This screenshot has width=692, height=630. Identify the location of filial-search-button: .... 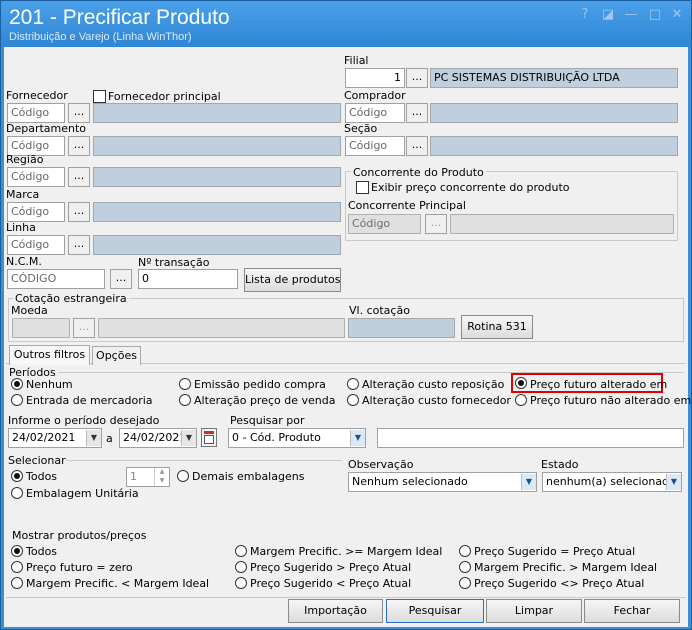
(417, 78).